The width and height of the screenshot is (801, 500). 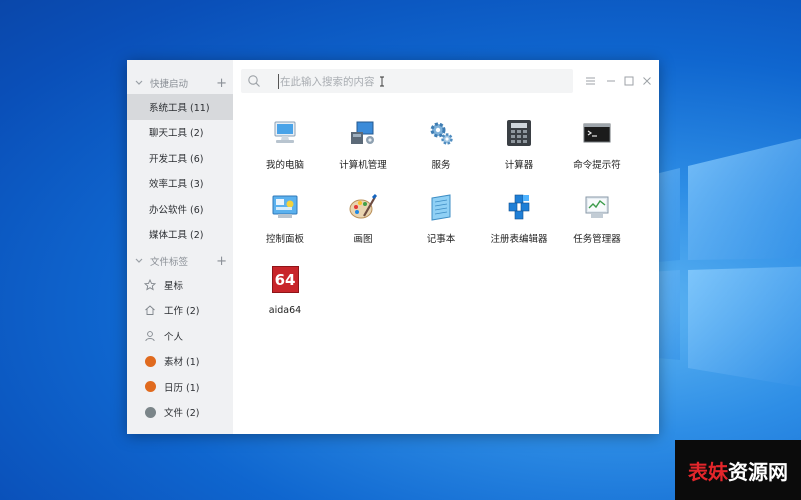 I want to click on sidebar-item-dev-tools: 开发工具 (6), so click(x=180, y=158).